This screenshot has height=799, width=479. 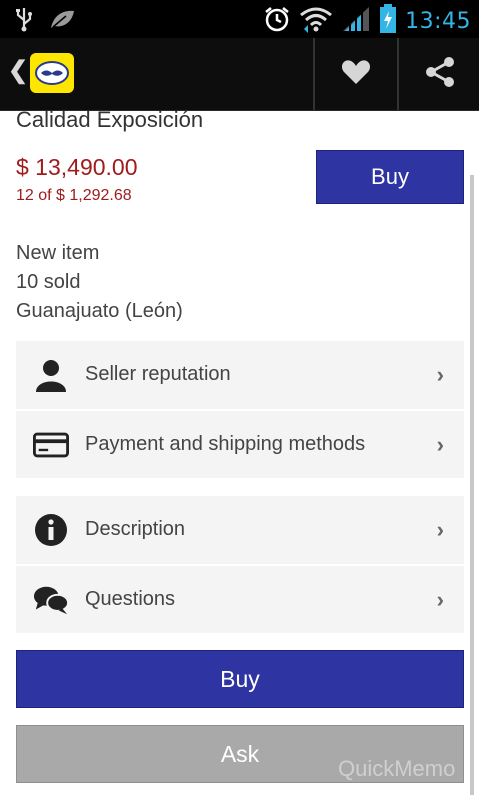 What do you see at coordinates (45, 195) in the screenshot?
I see `installments-of: of` at bounding box center [45, 195].